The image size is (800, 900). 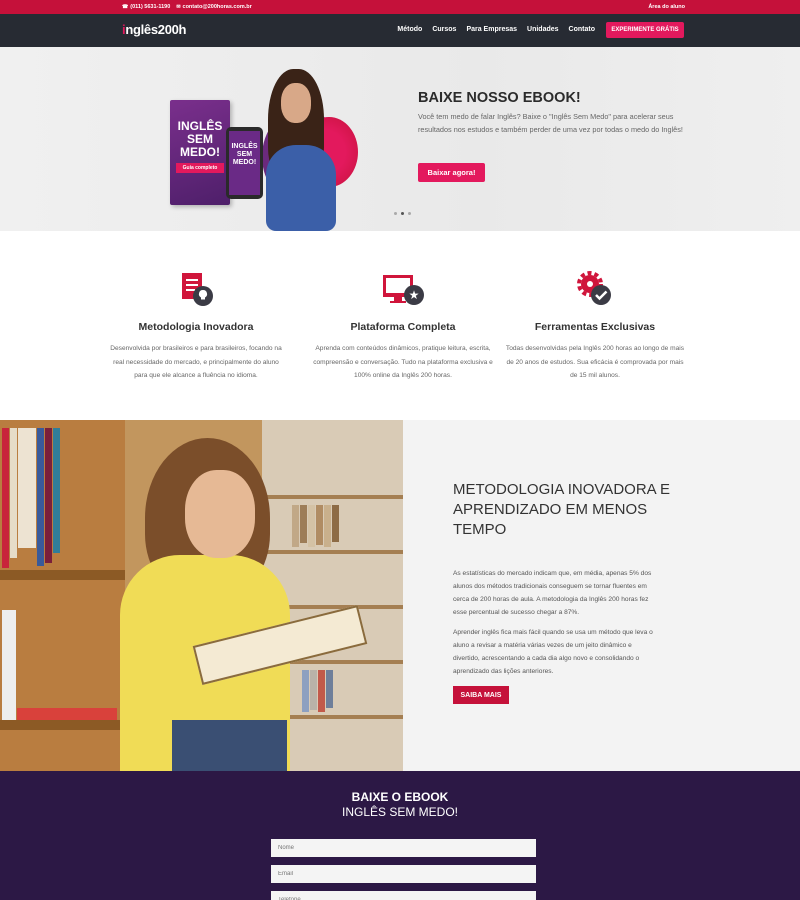 What do you see at coordinates (301, 188) in the screenshot?
I see `woman-shirt` at bounding box center [301, 188].